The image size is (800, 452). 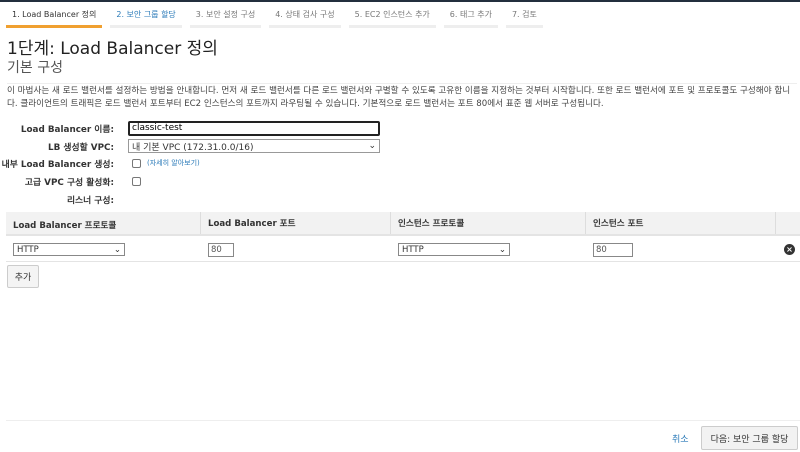 I want to click on name-row: Load Balancer 이름:, so click(x=190, y=128).